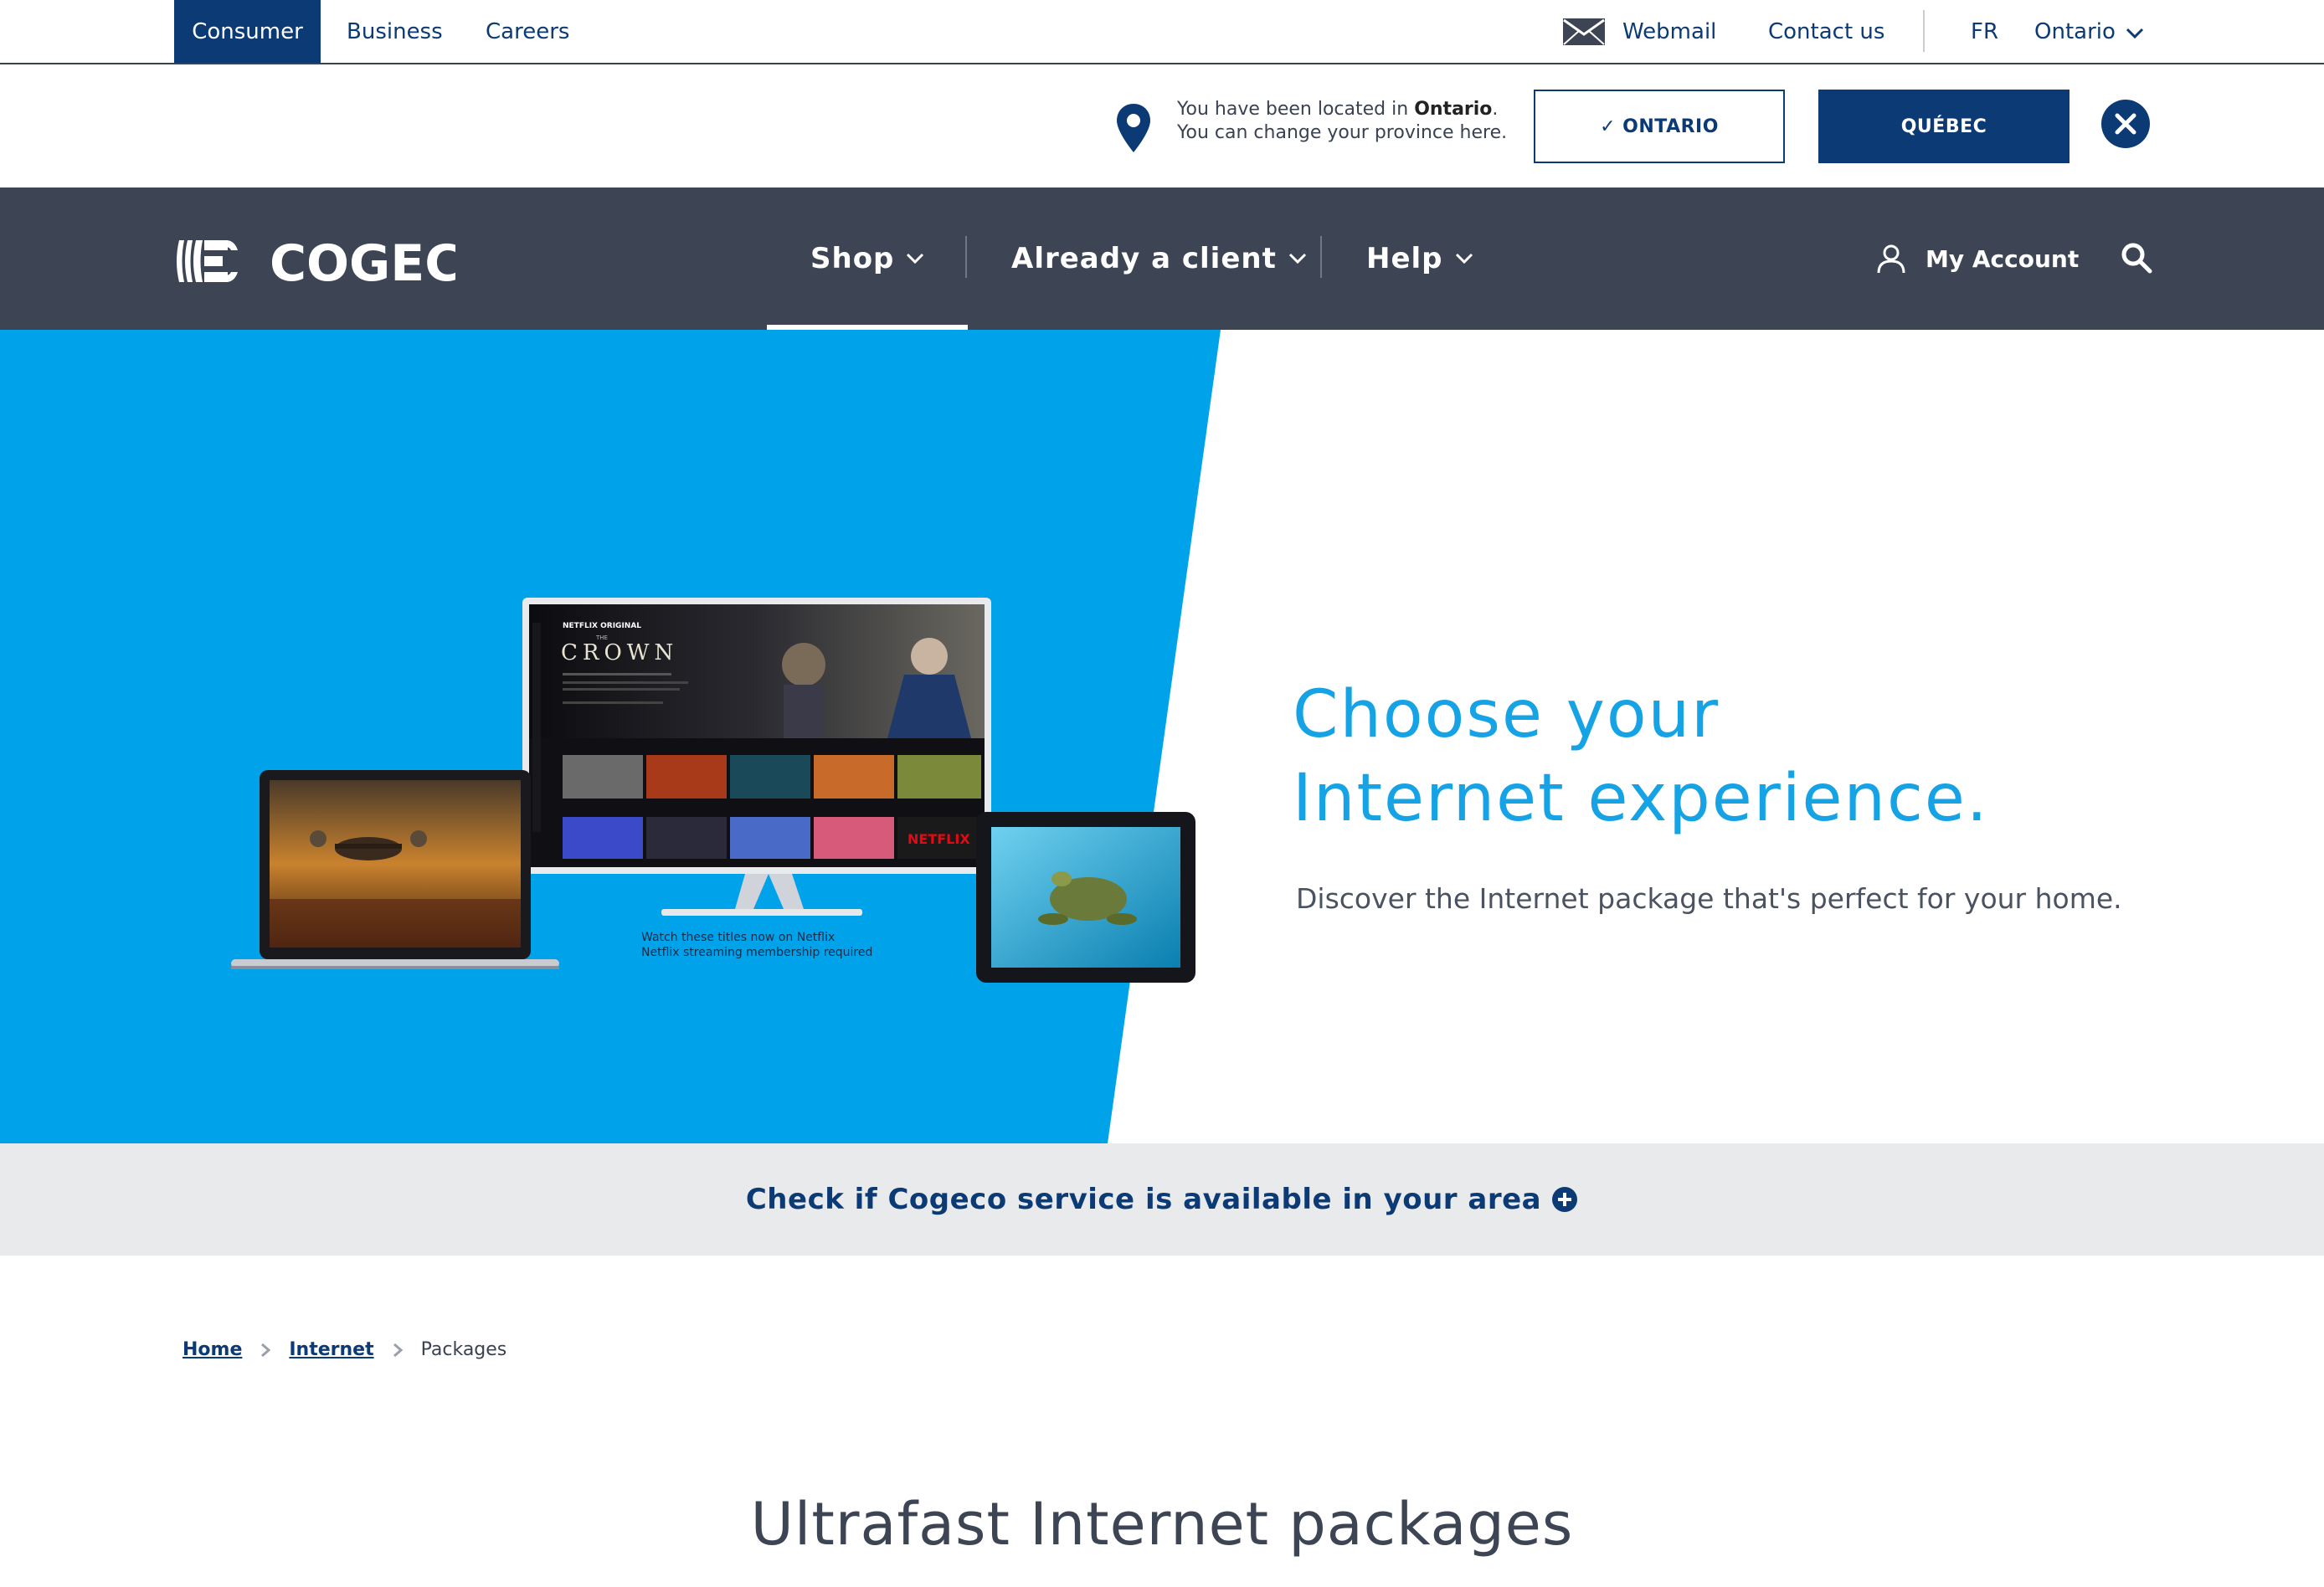  I want to click on close-notice-button, so click(2126, 124).